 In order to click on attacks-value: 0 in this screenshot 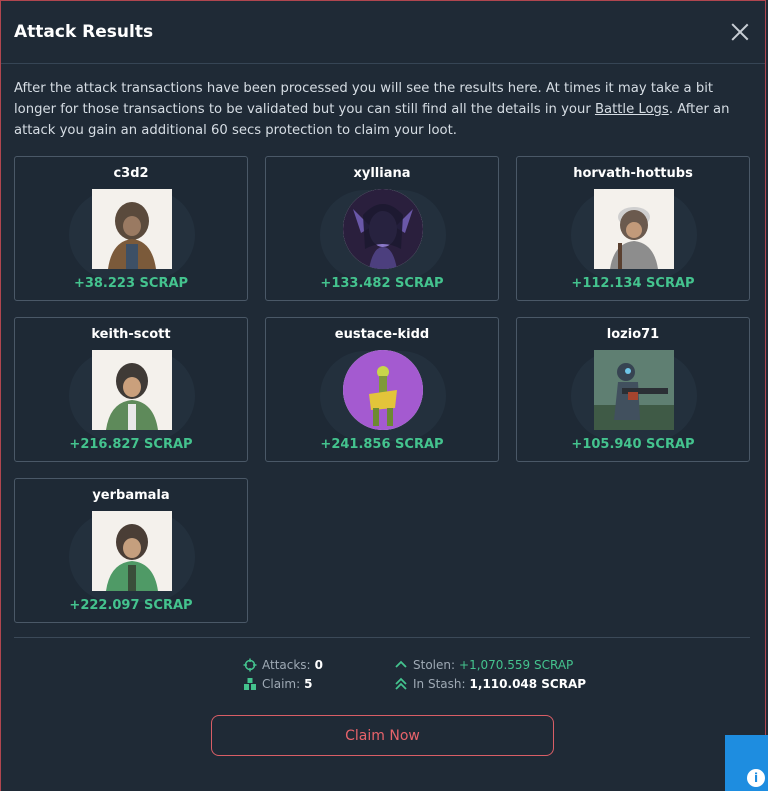, I will do `click(318, 664)`.